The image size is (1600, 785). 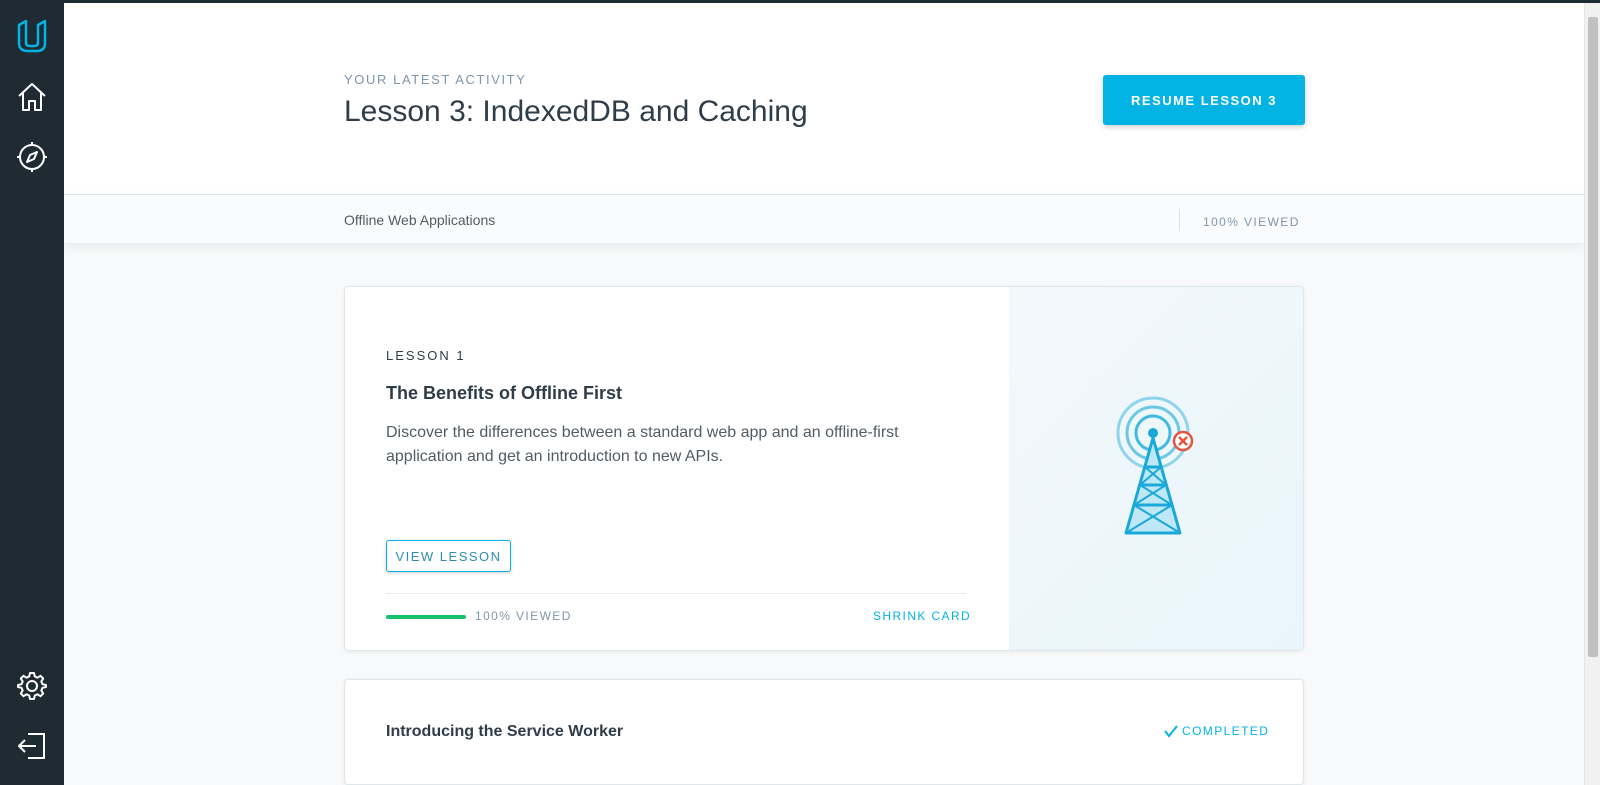 I want to click on resume-lesson-button: RESUME LESSON 3, so click(x=1204, y=100).